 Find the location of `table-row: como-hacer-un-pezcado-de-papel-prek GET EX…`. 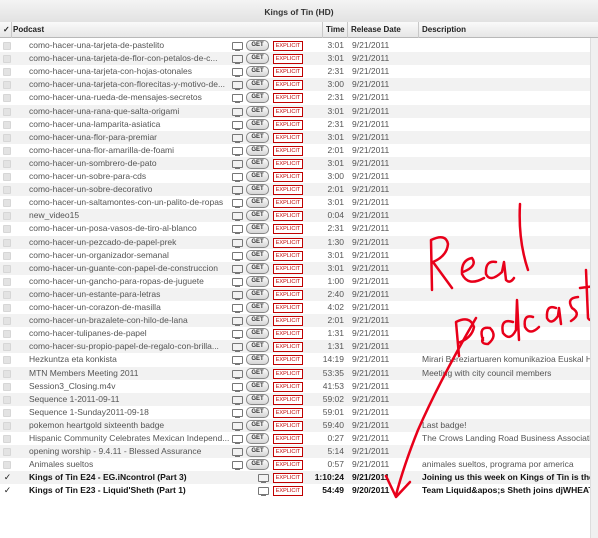

table-row: como-hacer-un-pezcado-de-papel-prek GET EX… is located at coordinates (299, 242).